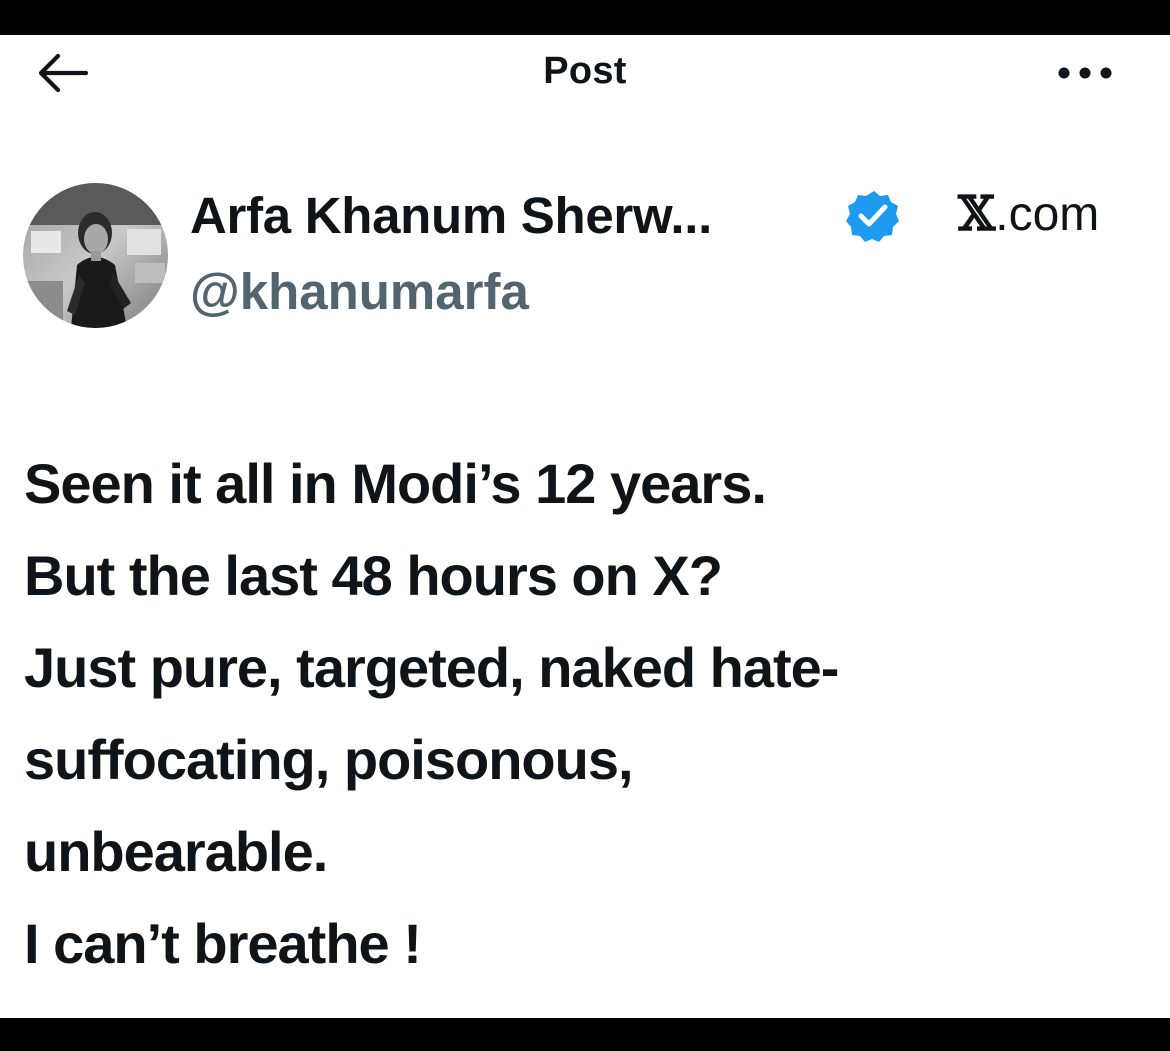 This screenshot has width=1170, height=1051. Describe the element at coordinates (585, 1034) in the screenshot. I see `bottom-black-bar` at that location.